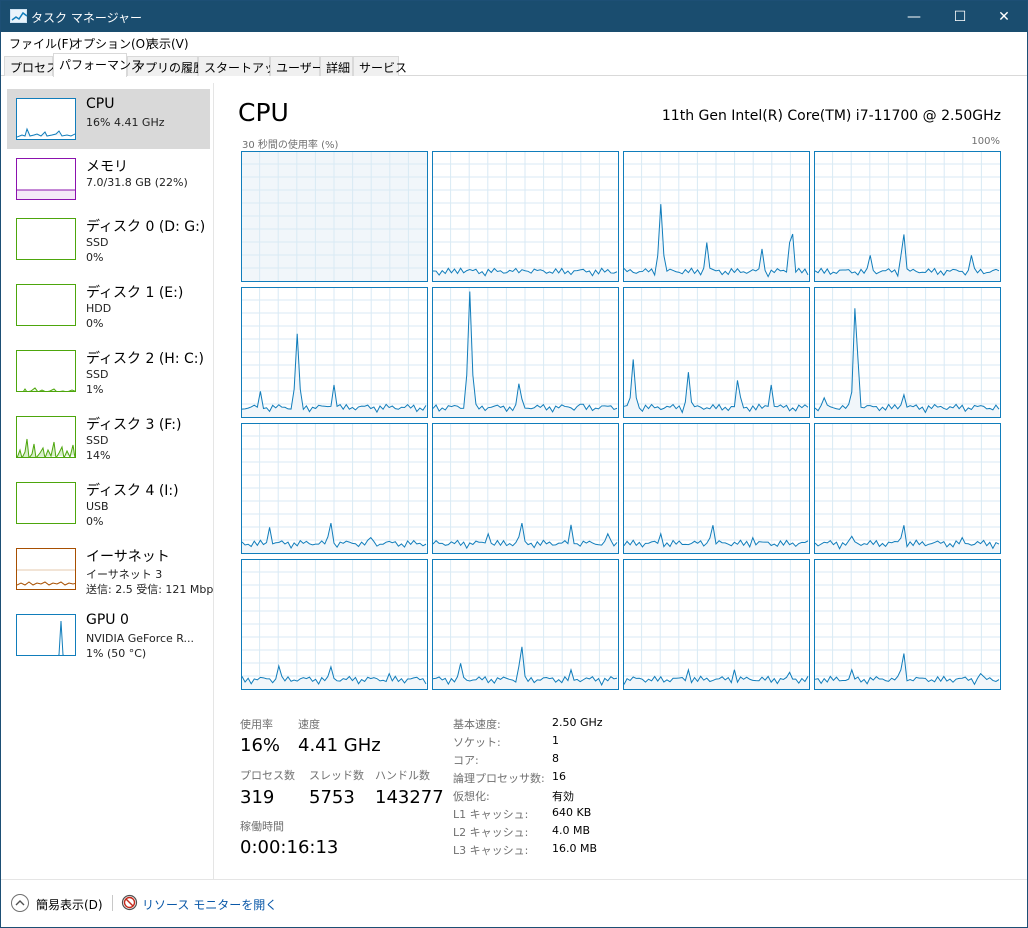  What do you see at coordinates (514, 16) in the screenshot?
I see `title-bar: タスク マネージャー — ☐ ✕` at bounding box center [514, 16].